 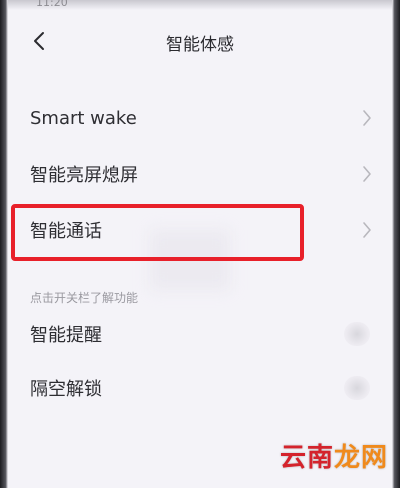 I want to click on header: 智能体感, so click(x=200, y=42).